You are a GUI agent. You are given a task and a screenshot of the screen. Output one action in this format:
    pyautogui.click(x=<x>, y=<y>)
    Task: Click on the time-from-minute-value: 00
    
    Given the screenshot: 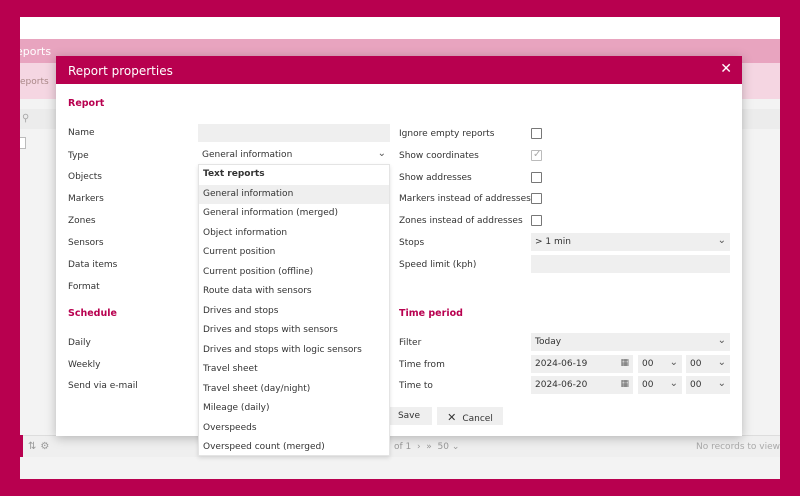 What is the action you would take?
    pyautogui.click(x=696, y=364)
    